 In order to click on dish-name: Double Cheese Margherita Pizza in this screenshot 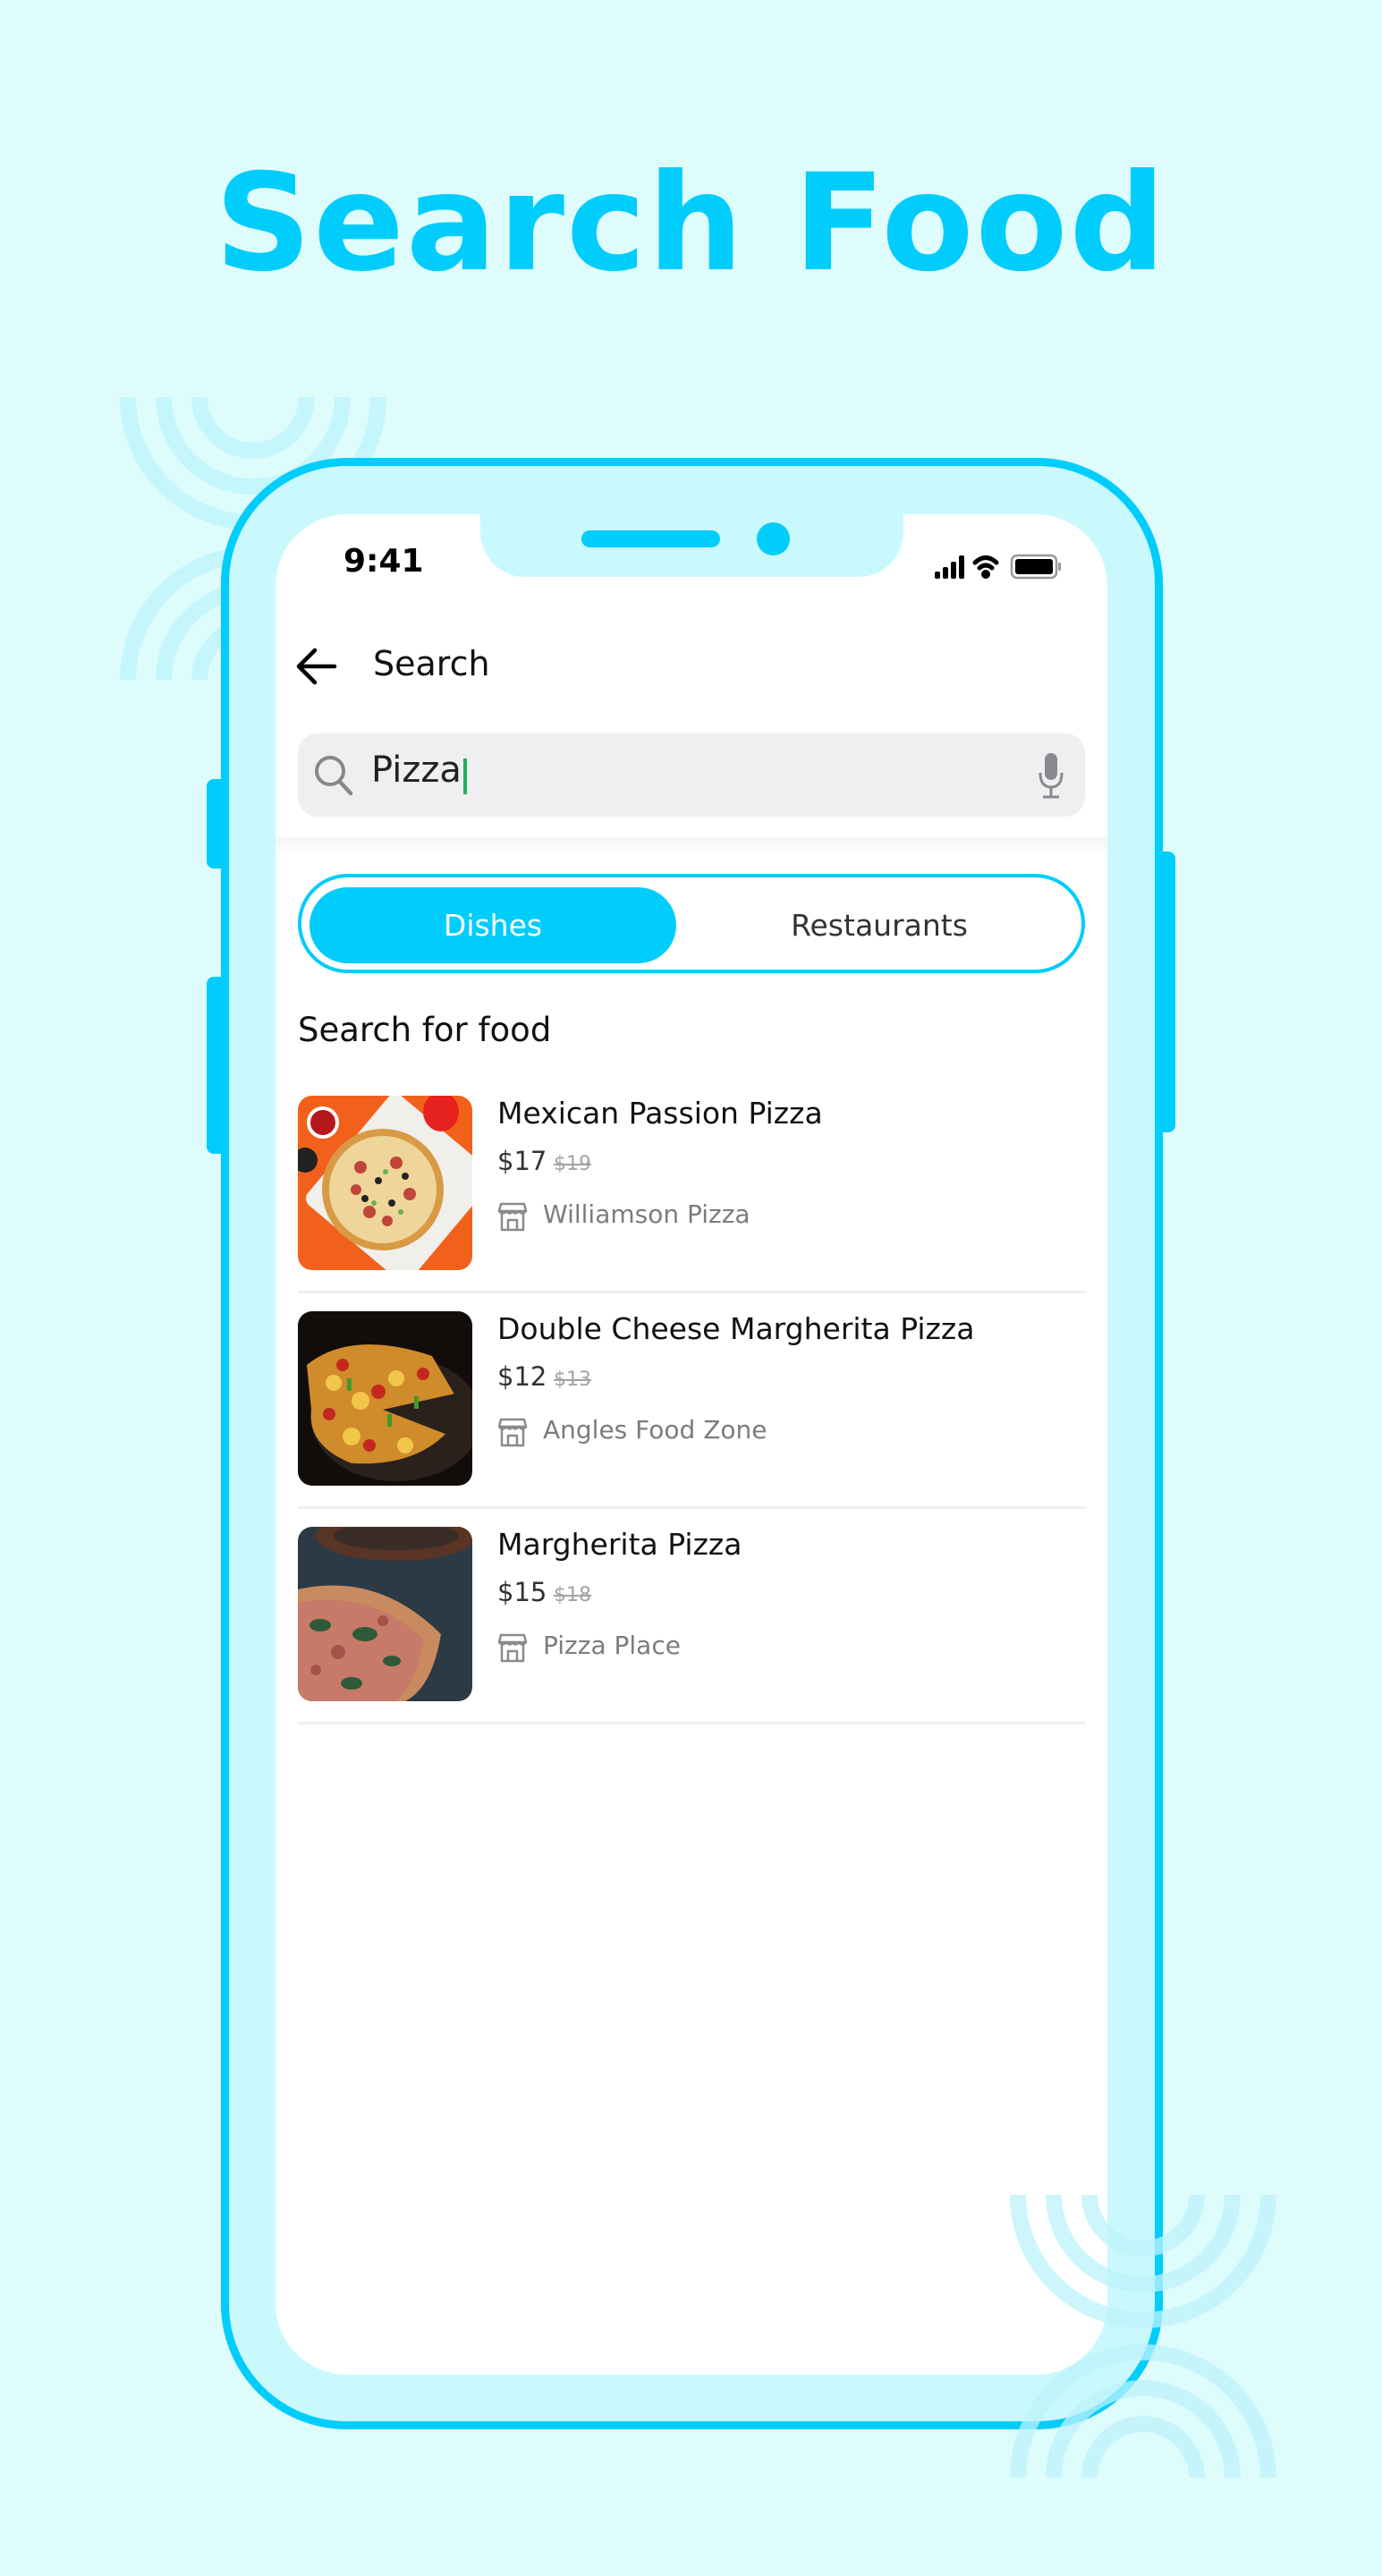, I will do `click(736, 1328)`.